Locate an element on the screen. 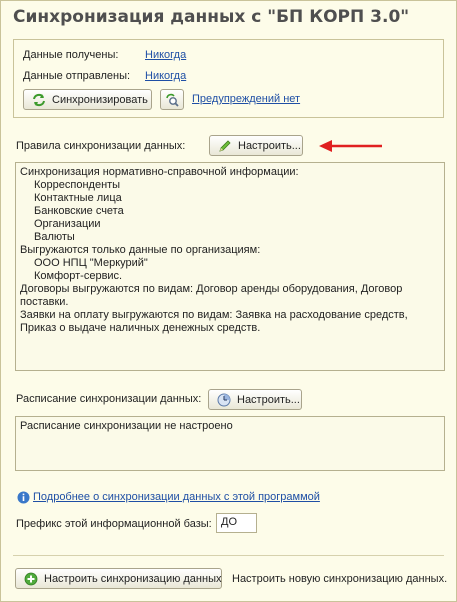 Image resolution: width=457 pixels, height=602 pixels. prefix-field: ДО is located at coordinates (236, 523).